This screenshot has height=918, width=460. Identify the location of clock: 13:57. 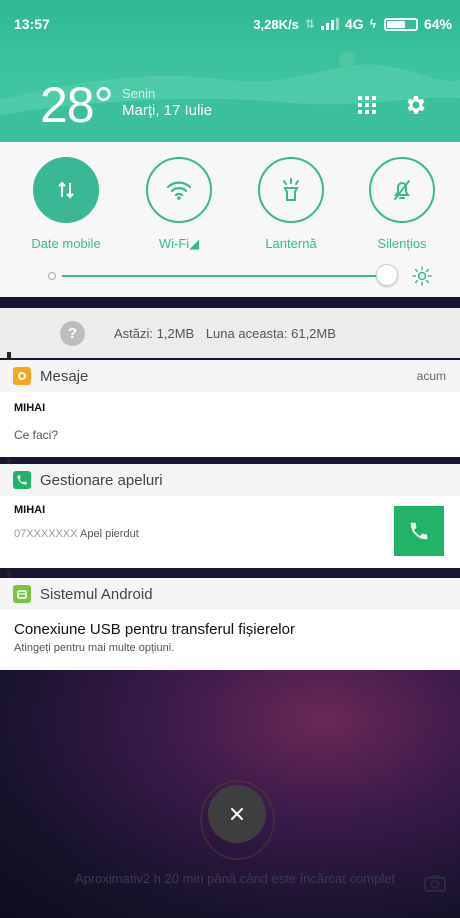
(32, 24).